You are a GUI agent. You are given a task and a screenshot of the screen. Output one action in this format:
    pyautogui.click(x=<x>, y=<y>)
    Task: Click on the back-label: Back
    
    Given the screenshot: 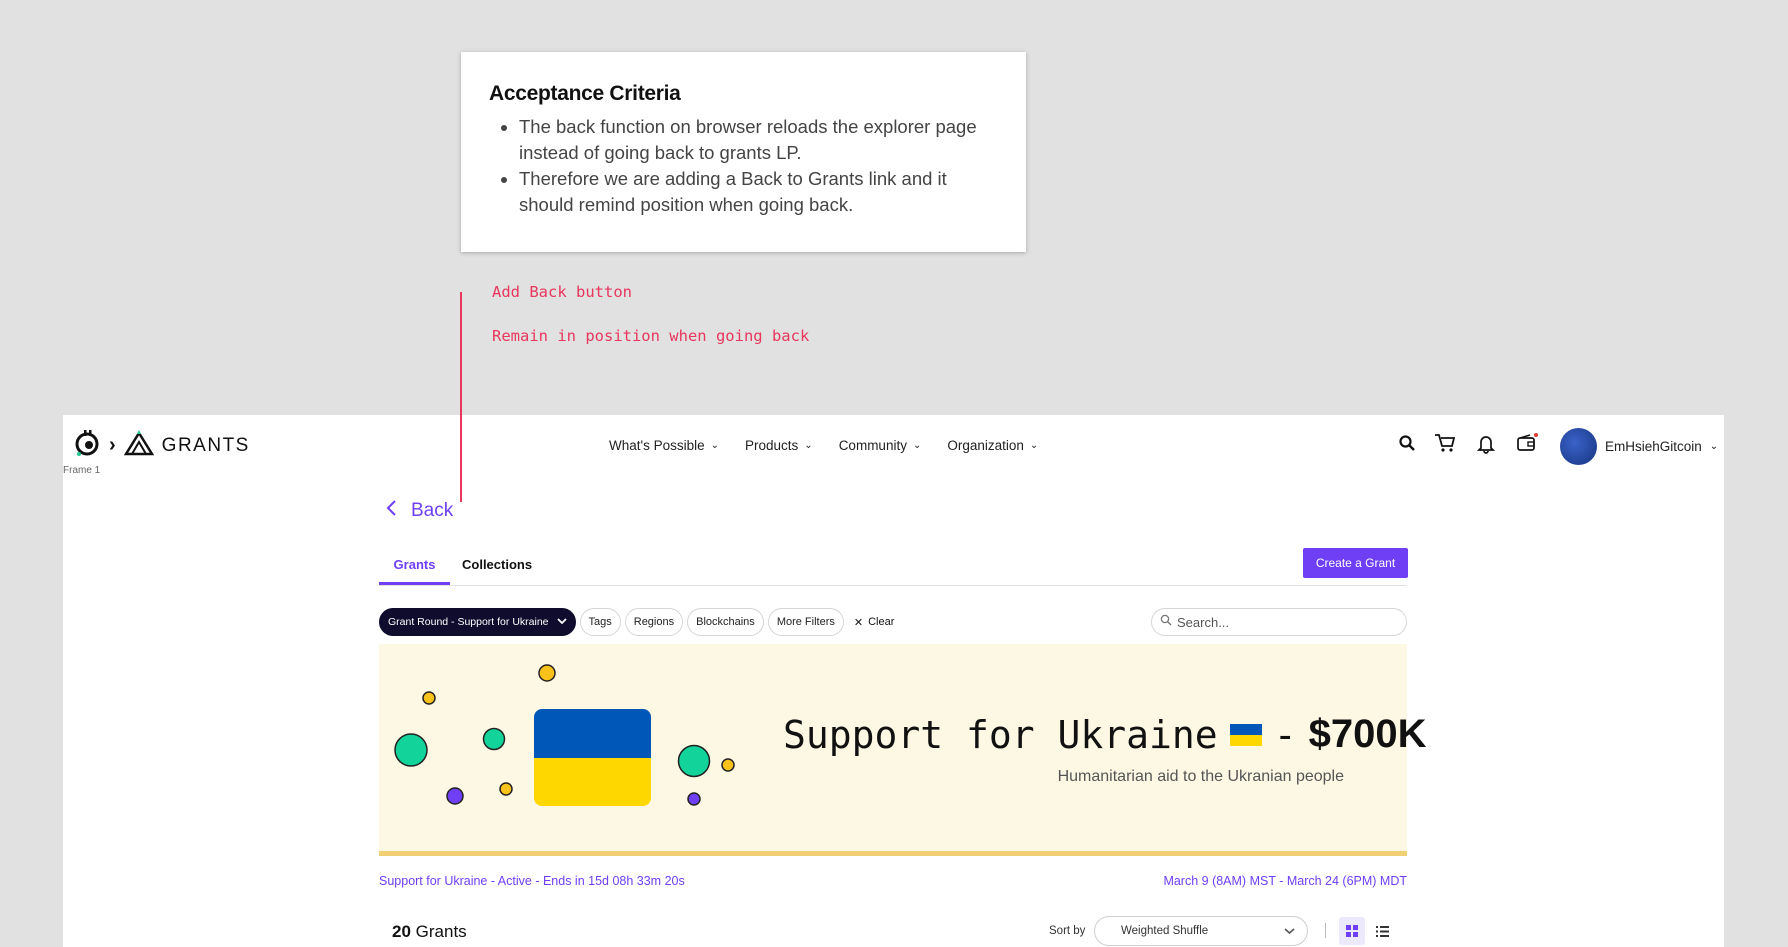 What is the action you would take?
    pyautogui.click(x=432, y=510)
    